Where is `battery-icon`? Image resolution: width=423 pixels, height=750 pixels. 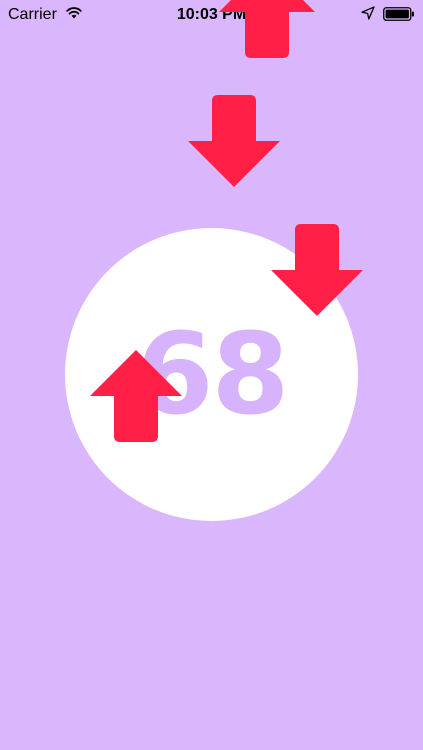
battery-icon is located at coordinates (399, 14).